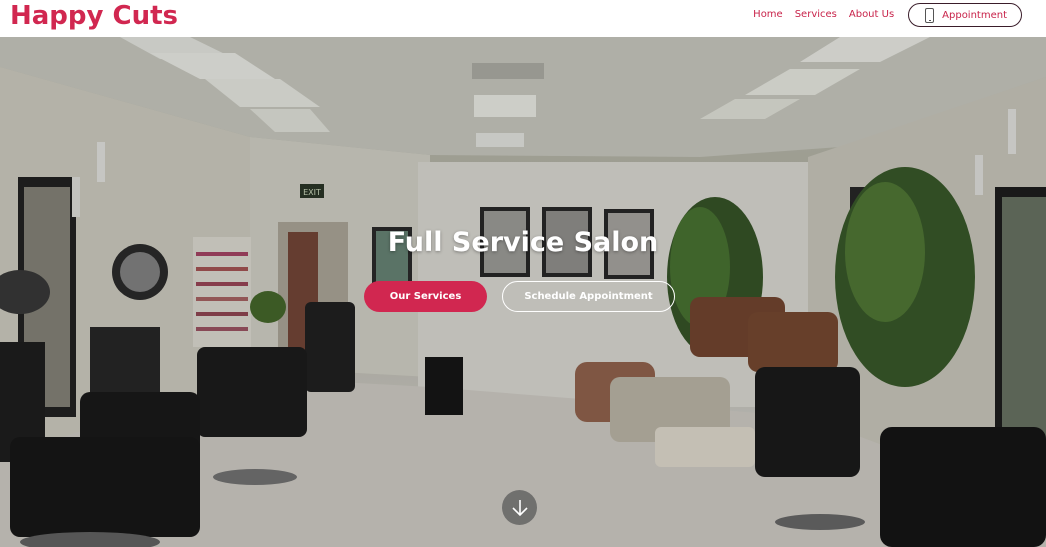  Describe the element at coordinates (930, 15) in the screenshot. I see `phone-icon` at that location.